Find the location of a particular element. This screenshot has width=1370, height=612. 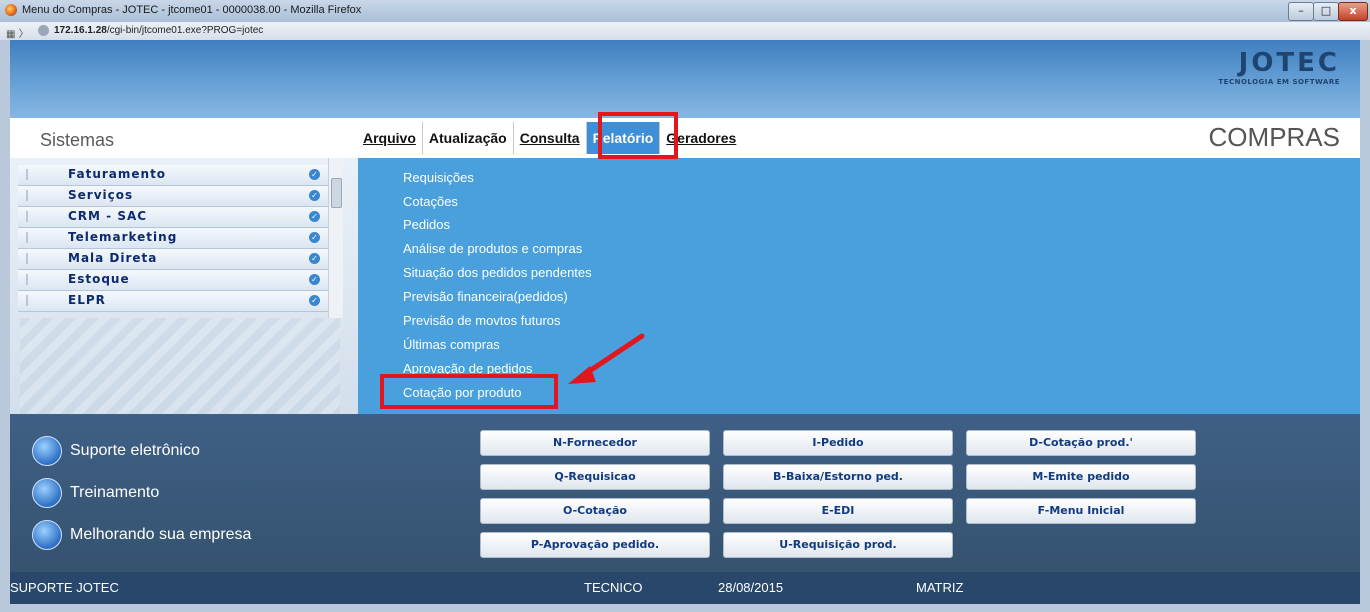

highlight-box-cotacao is located at coordinates (469, 391).